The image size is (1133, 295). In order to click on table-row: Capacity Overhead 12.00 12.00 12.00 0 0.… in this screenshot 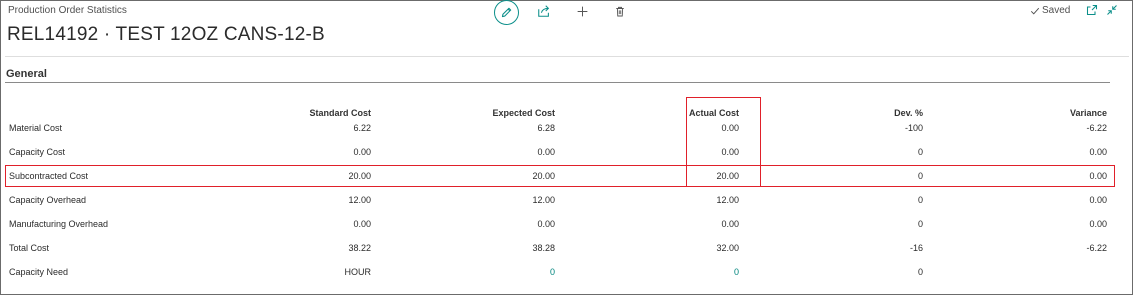, I will do `click(566, 202)`.